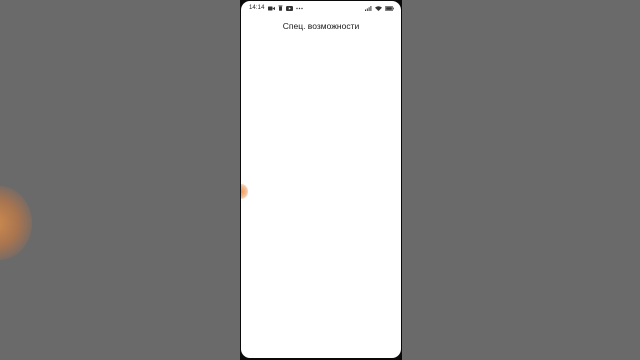 This screenshot has width=640, height=360. I want to click on youtube-icon, so click(289, 8).